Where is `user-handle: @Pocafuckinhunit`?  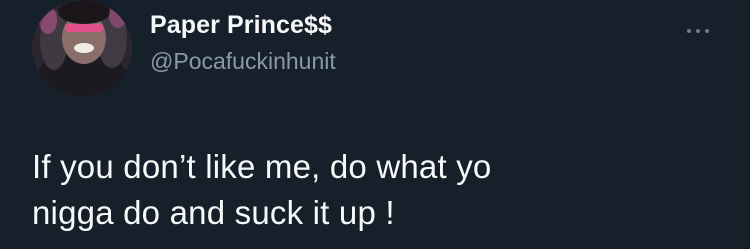 user-handle: @Pocafuckinhunit is located at coordinates (243, 61).